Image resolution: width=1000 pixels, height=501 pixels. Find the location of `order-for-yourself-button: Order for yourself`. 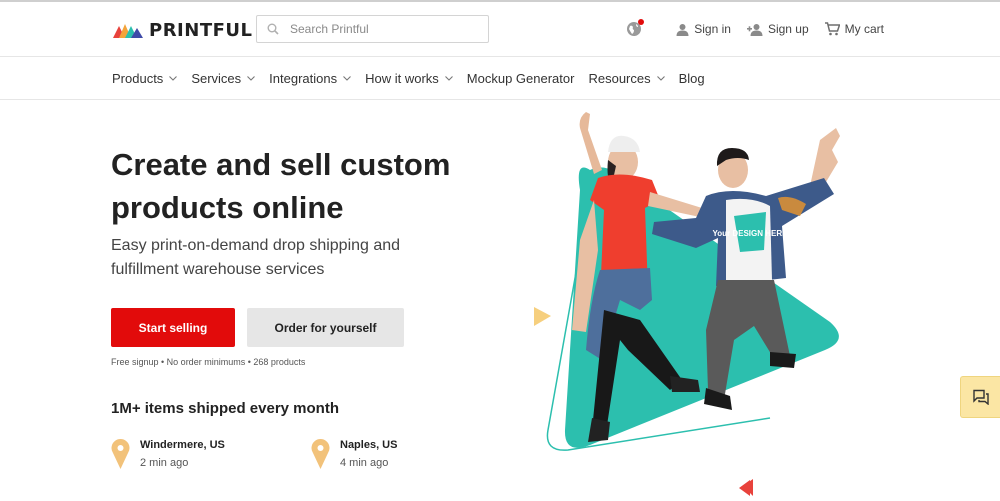

order-for-yourself-button: Order for yourself is located at coordinates (325, 327).